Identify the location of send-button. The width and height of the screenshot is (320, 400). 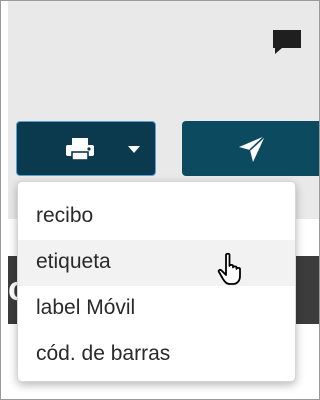
(250, 148).